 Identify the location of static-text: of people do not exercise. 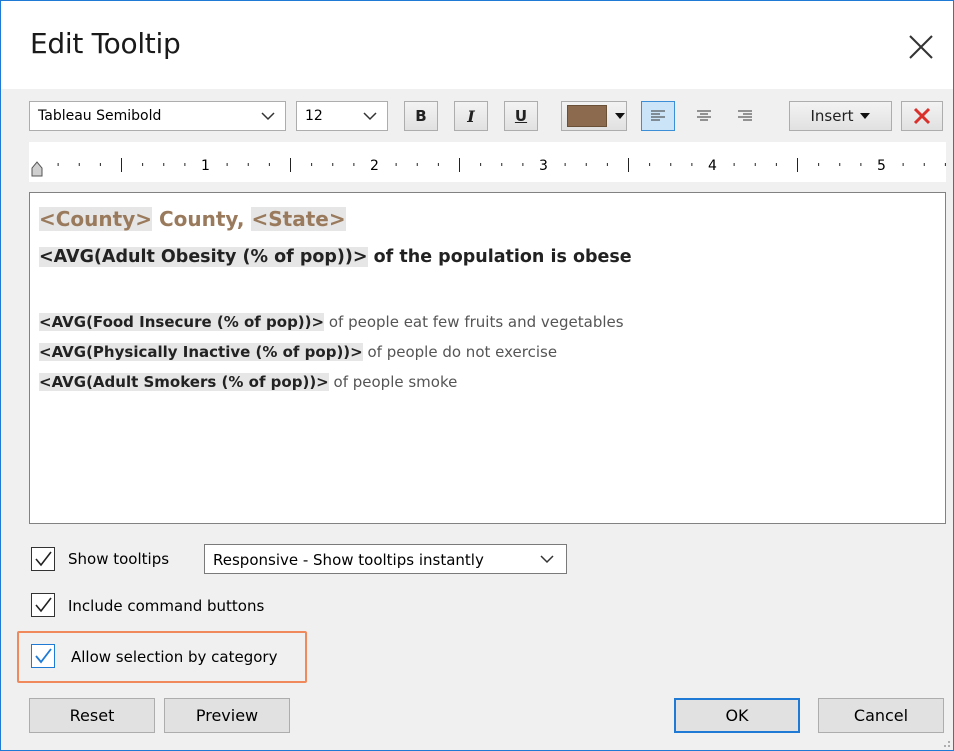
(460, 352).